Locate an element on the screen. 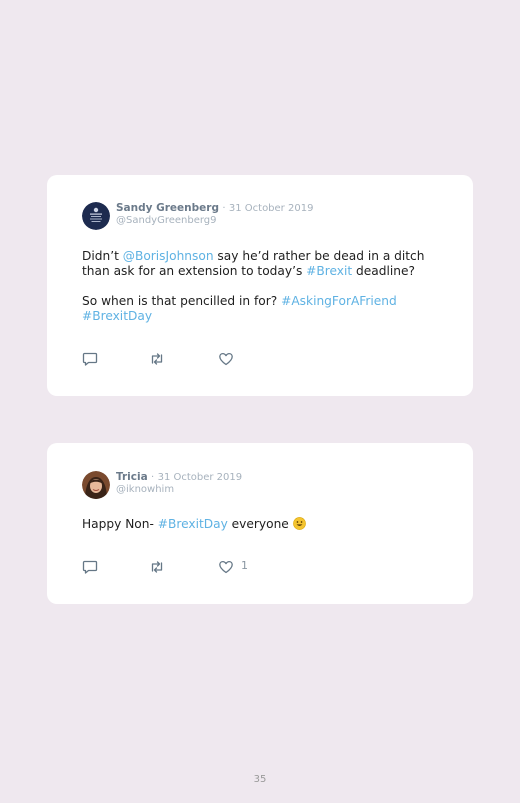 The width and height of the screenshot is (520, 803). author-name: Tricia is located at coordinates (132, 477).